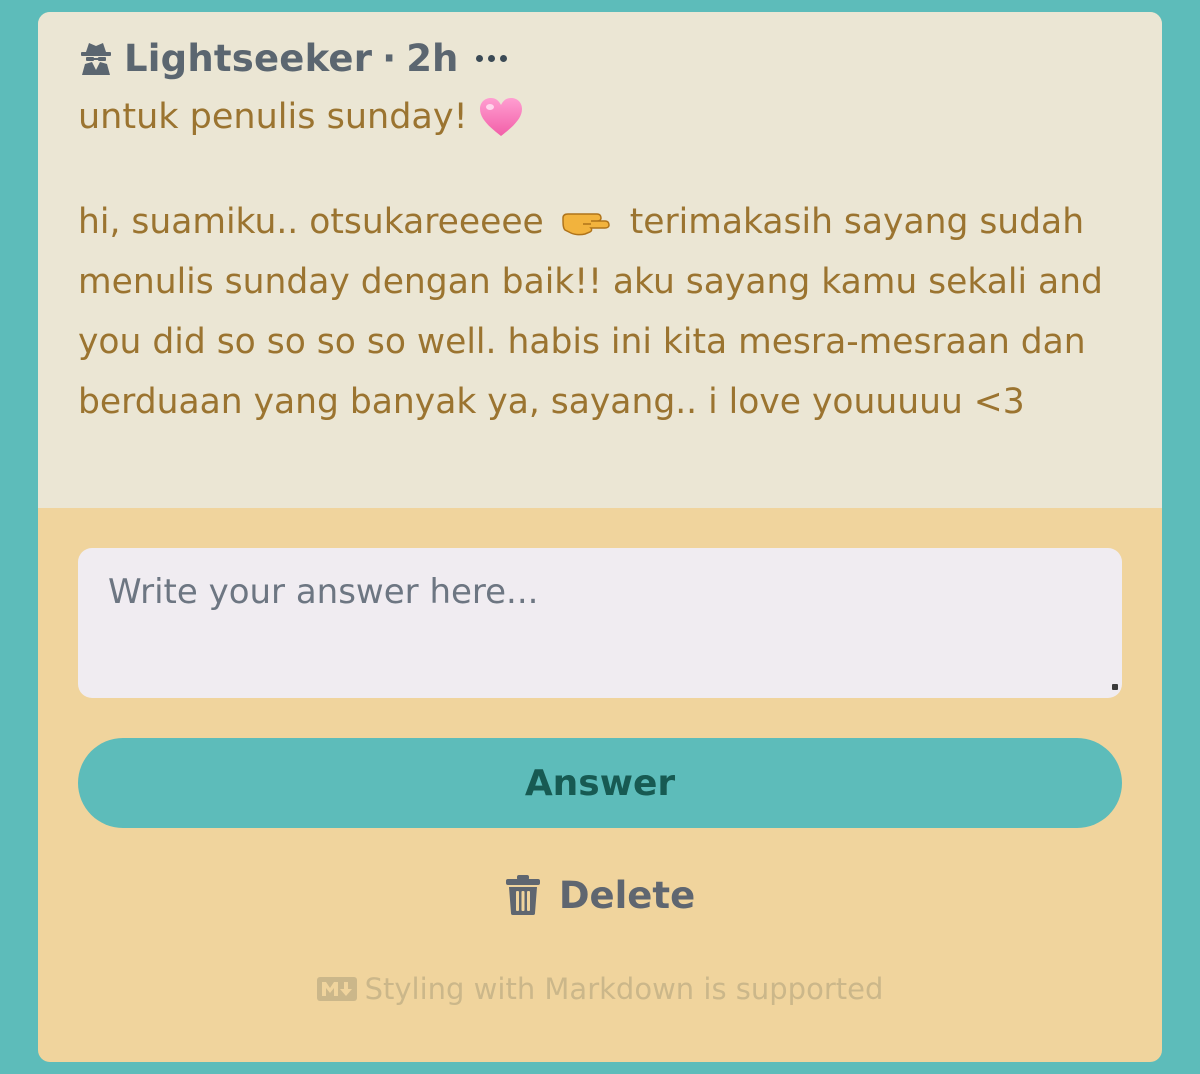 The image size is (1200, 1074). What do you see at coordinates (522, 895) in the screenshot?
I see `trash-icon` at bounding box center [522, 895].